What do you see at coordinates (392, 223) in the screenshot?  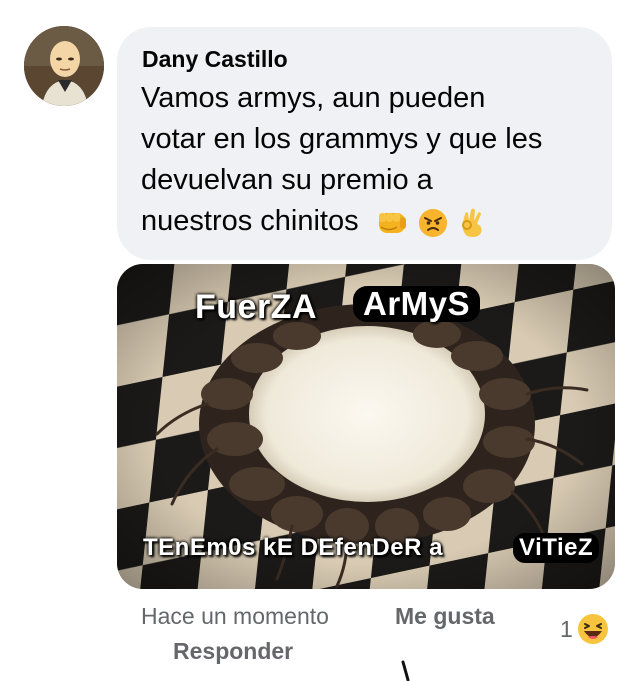 I see `oncoming-fist-emoji` at bounding box center [392, 223].